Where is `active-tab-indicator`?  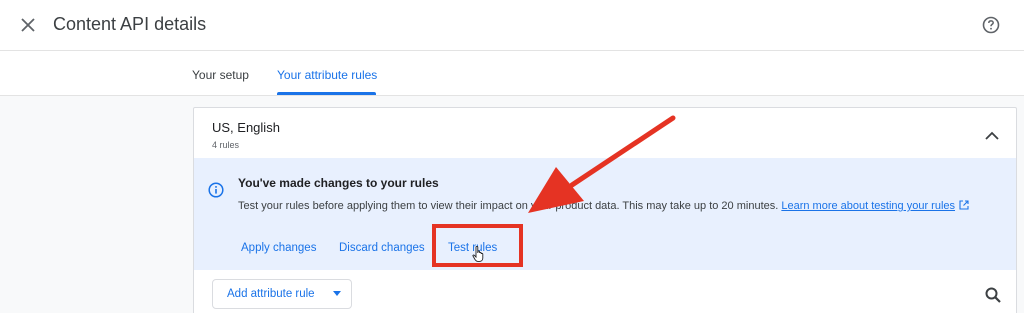 active-tab-indicator is located at coordinates (326, 93).